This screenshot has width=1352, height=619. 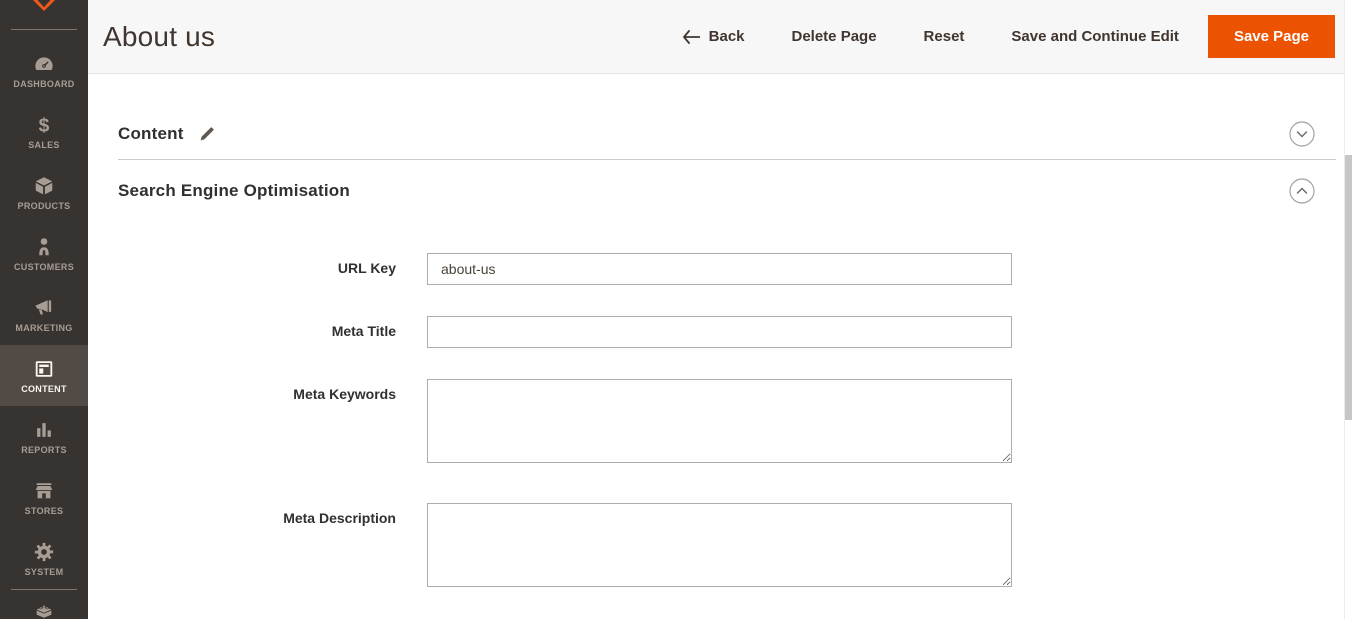 What do you see at coordinates (727, 191) in the screenshot?
I see `seo-section-header: Search Engine Optimisation` at bounding box center [727, 191].